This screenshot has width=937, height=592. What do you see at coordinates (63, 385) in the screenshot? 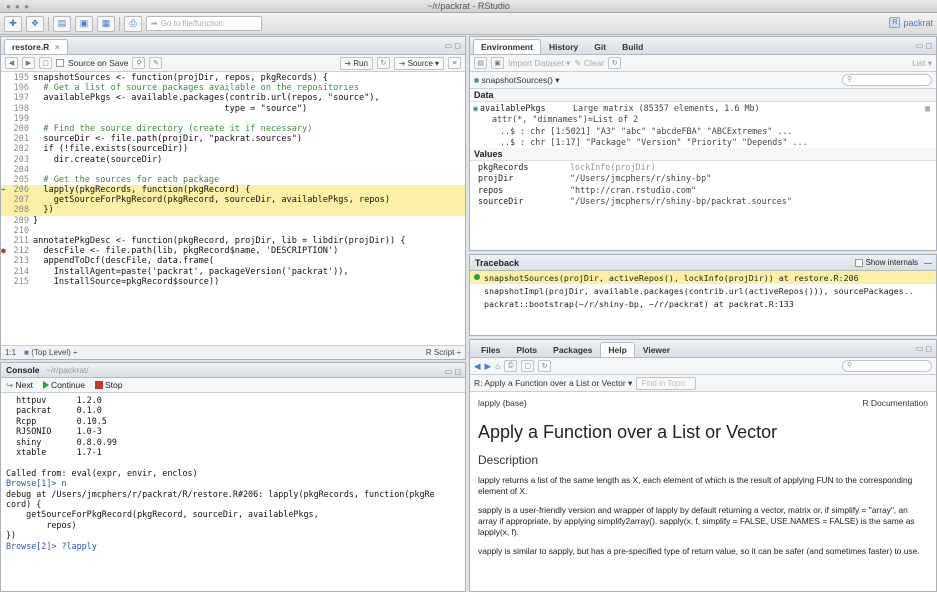
I see `continue-button: Continue` at bounding box center [63, 385].